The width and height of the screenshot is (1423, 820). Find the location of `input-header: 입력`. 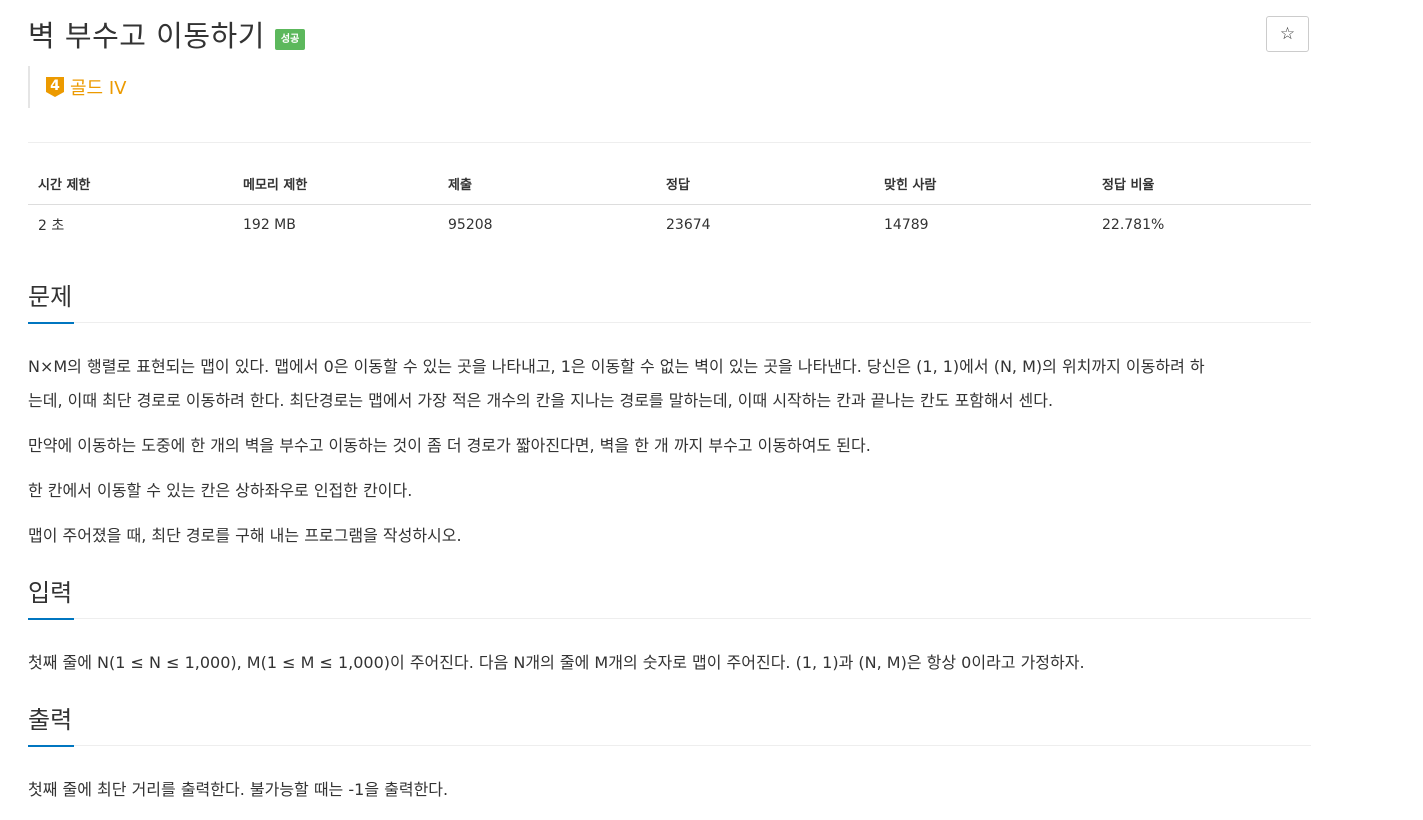

input-header: 입력 is located at coordinates (669, 598).